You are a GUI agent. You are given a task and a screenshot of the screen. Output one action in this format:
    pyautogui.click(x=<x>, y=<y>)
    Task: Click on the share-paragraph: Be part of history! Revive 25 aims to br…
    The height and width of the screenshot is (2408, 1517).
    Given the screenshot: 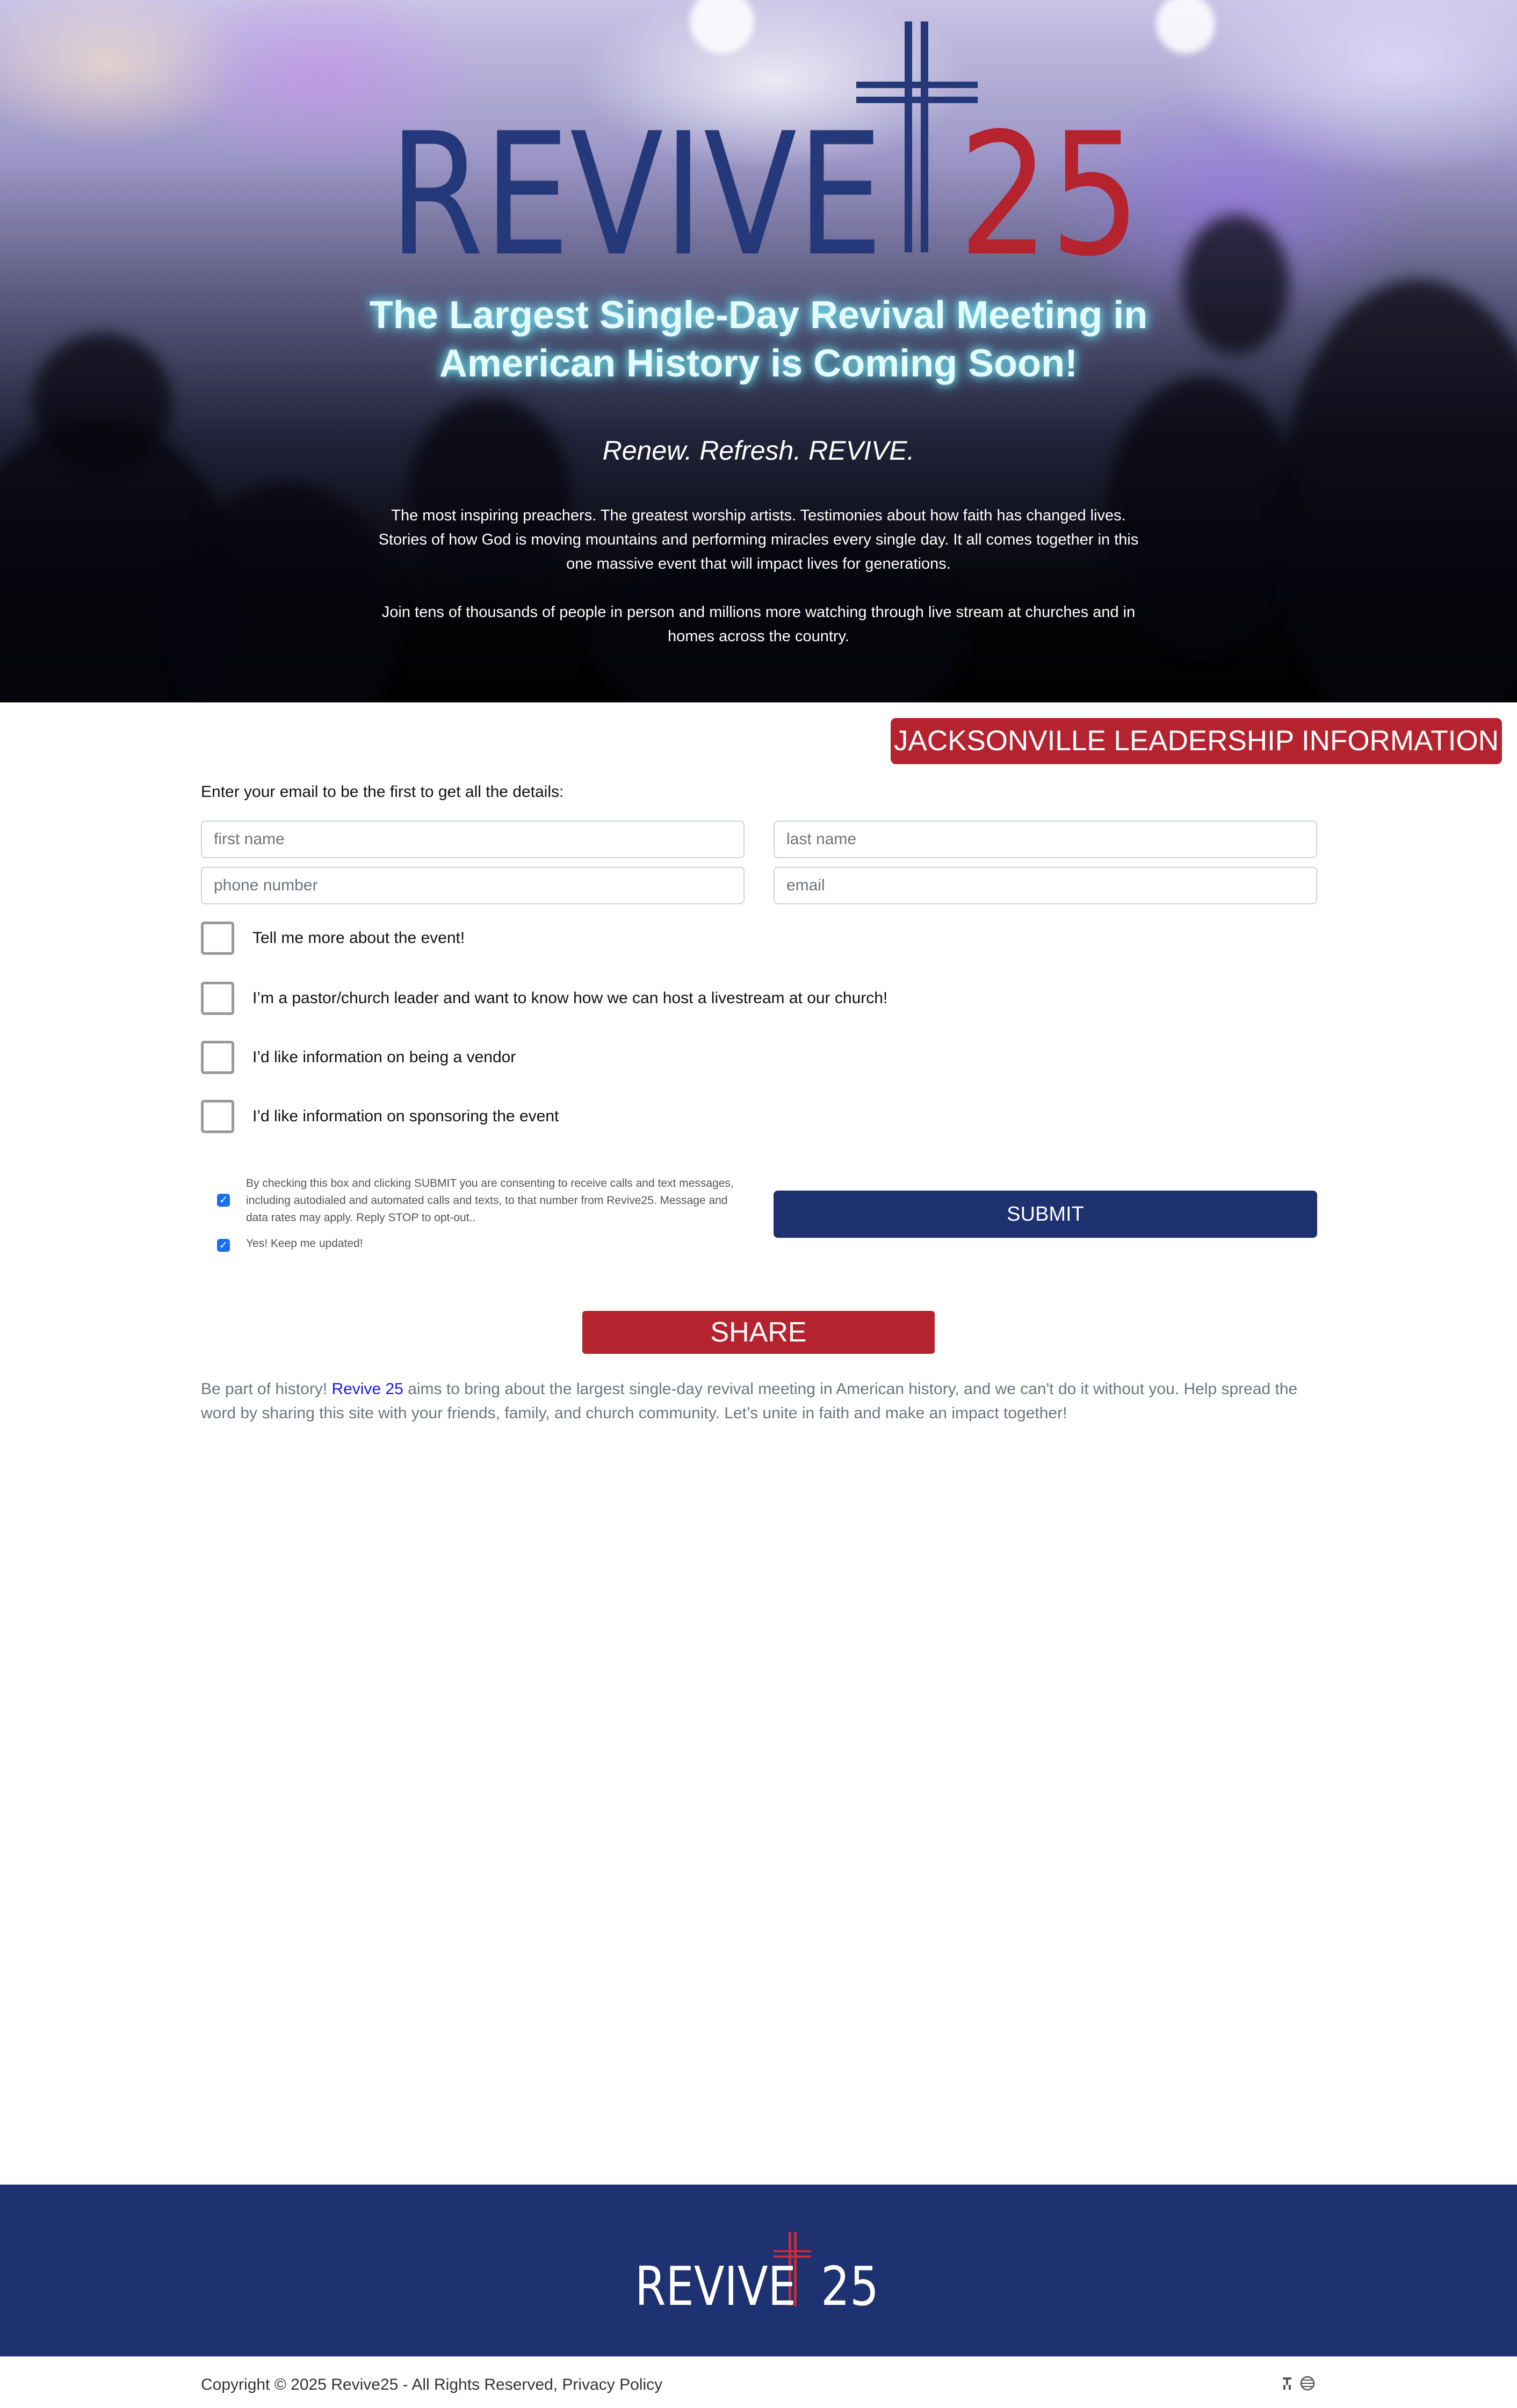 What is the action you would take?
    pyautogui.click(x=760, y=1401)
    